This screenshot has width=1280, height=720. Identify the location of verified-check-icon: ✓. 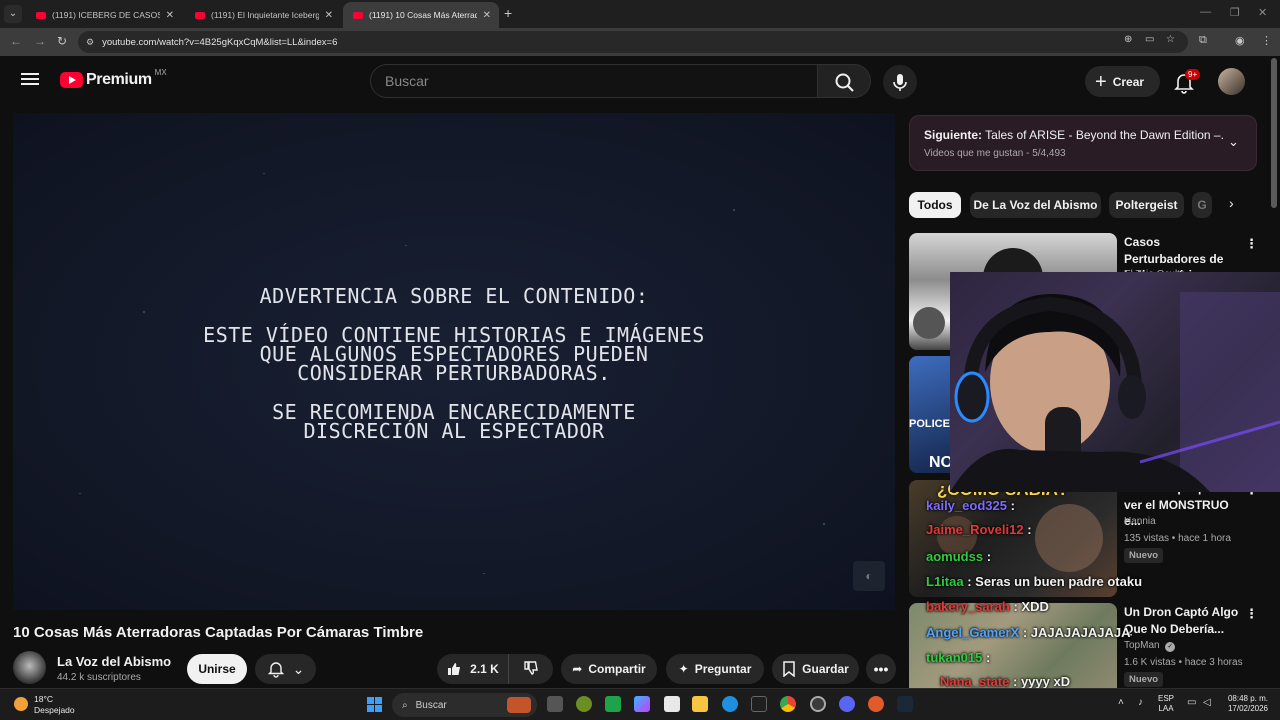
(1170, 647).